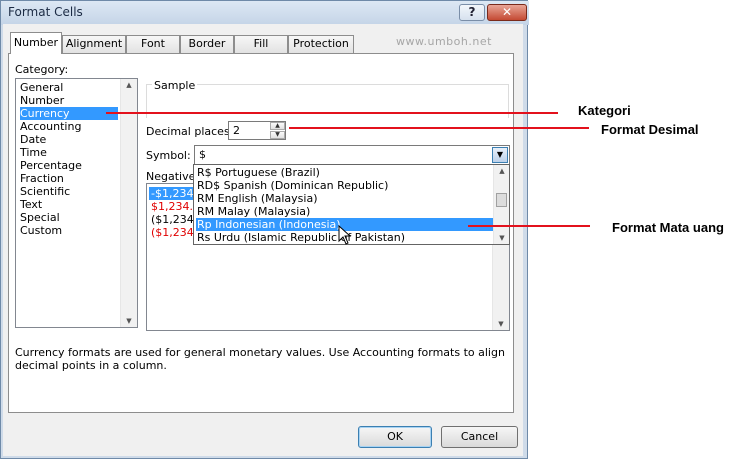 This screenshot has height=459, width=729. Describe the element at coordinates (345, 235) in the screenshot. I see `mouse-pointer-icon` at that location.